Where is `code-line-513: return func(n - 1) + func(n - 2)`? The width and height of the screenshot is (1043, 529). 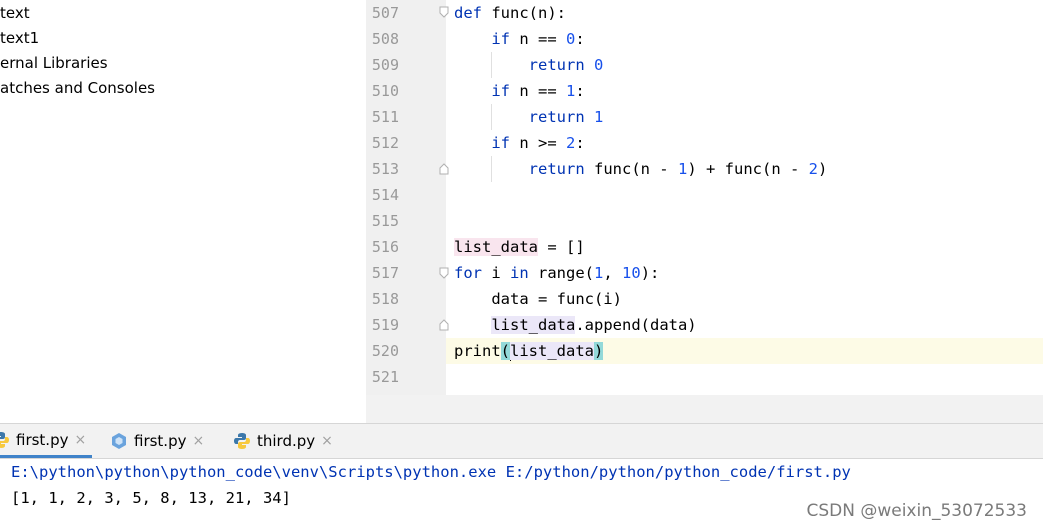
code-line-513: return func(n - 1) + func(n - 2) is located at coordinates (641, 169).